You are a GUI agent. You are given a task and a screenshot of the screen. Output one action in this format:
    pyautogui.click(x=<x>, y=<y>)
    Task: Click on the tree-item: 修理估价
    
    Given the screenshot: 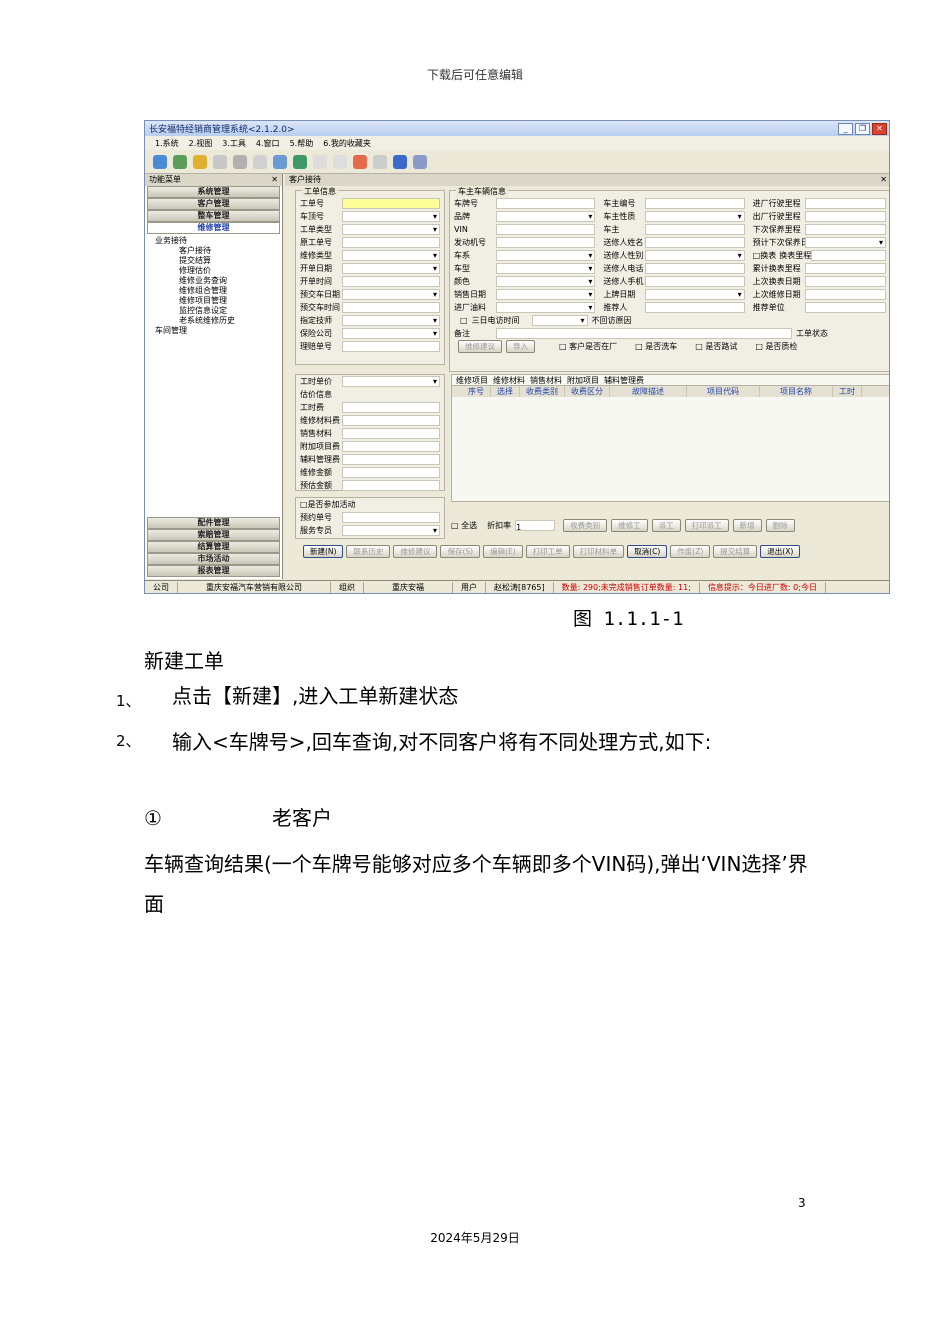 What is the action you would take?
    pyautogui.click(x=213, y=271)
    